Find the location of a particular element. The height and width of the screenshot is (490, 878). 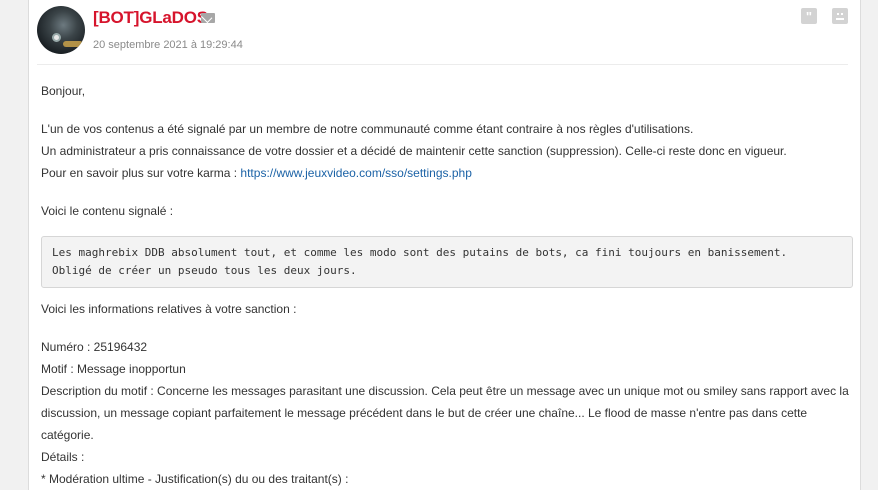

sanction-motif: Motif : Message inopportun is located at coordinates (113, 369).